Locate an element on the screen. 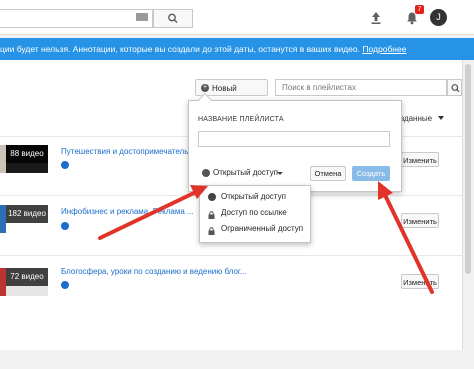  search-button is located at coordinates (173, 18).